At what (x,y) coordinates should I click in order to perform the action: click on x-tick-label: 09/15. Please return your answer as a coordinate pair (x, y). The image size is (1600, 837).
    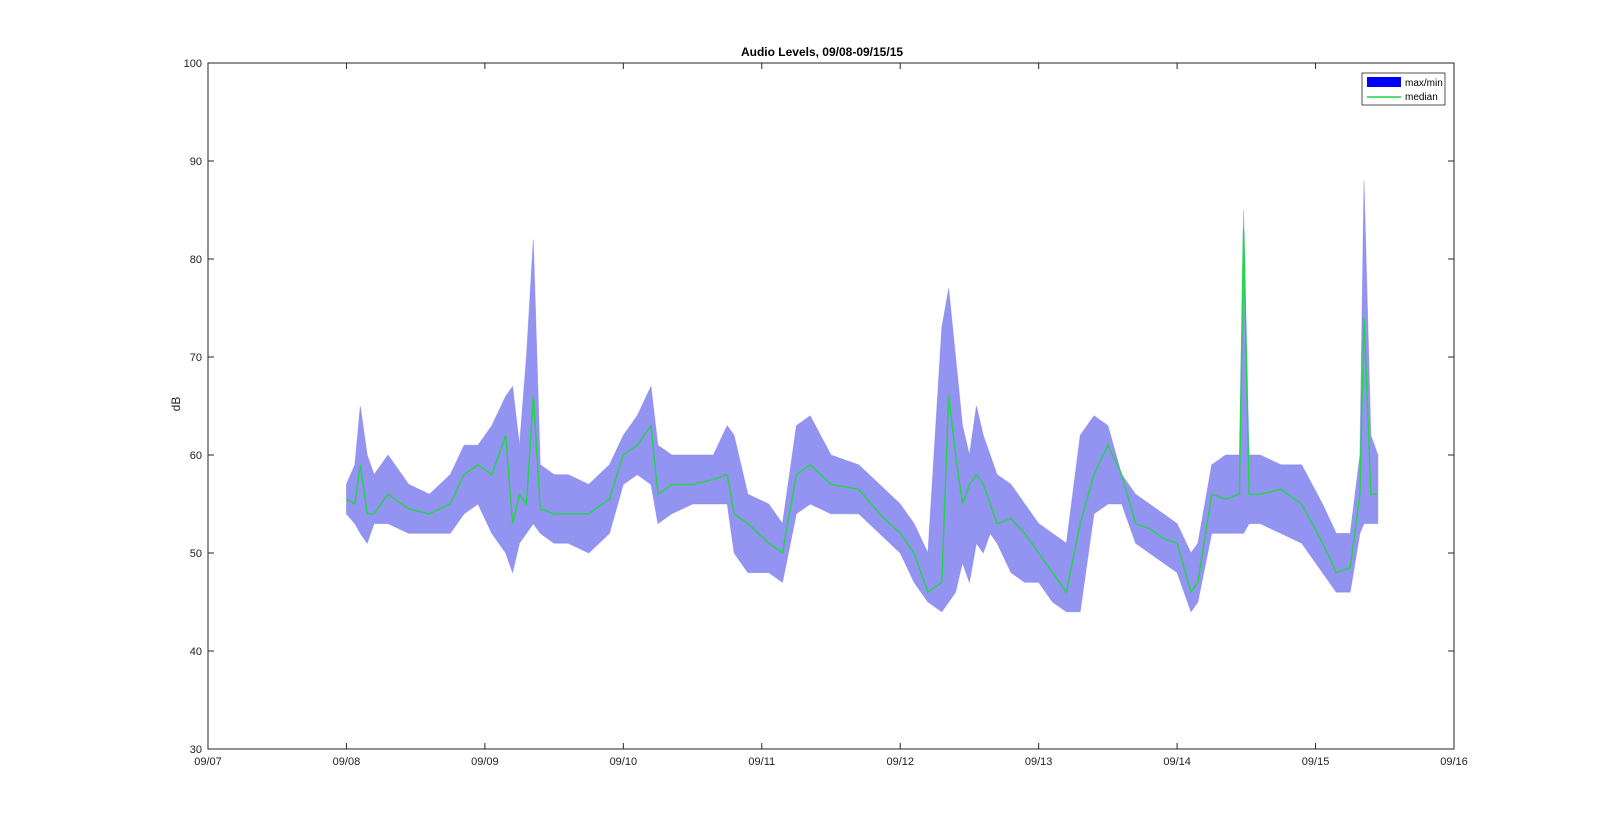
    Looking at the image, I should click on (1316, 762).